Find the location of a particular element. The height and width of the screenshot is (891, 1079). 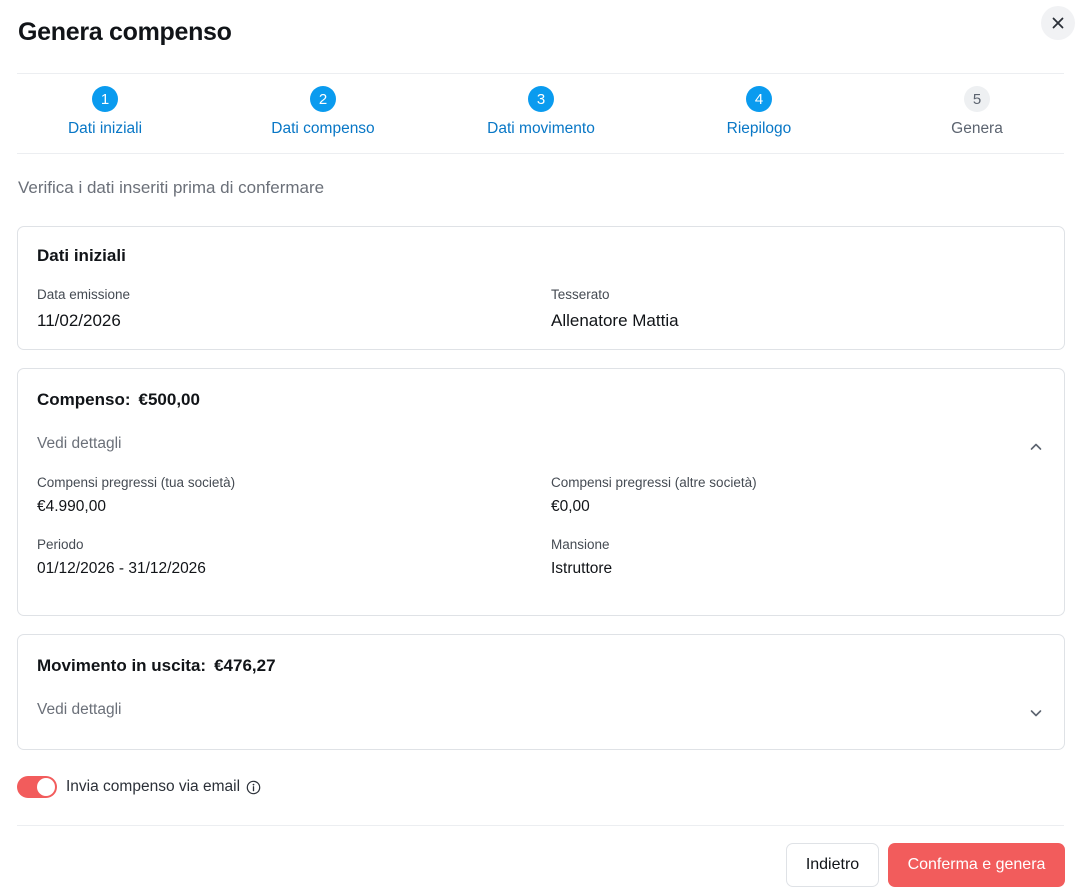

pregressi-altre-label: Compensi pregressi (altre società) is located at coordinates (654, 482).